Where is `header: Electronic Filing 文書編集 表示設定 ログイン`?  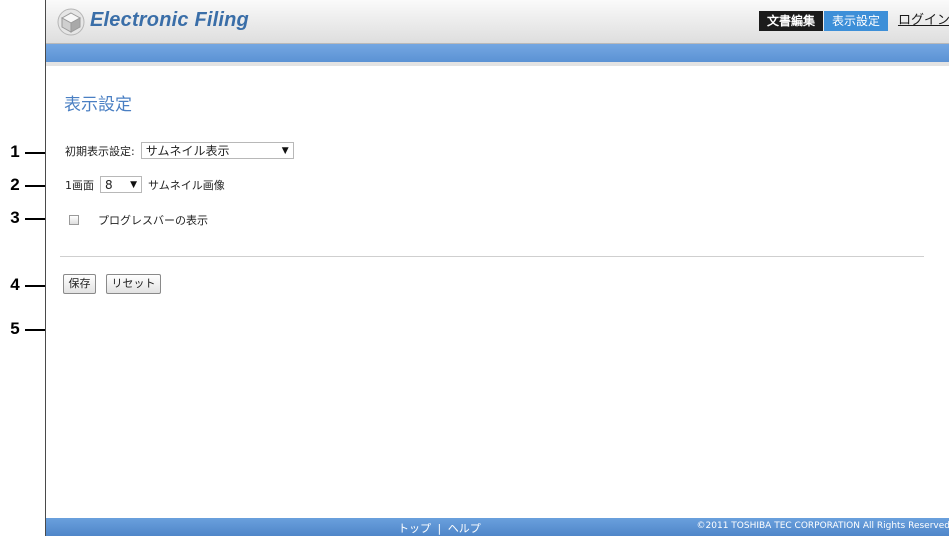
header: Electronic Filing 文書編集 表示設定 ログイン is located at coordinates (497, 22).